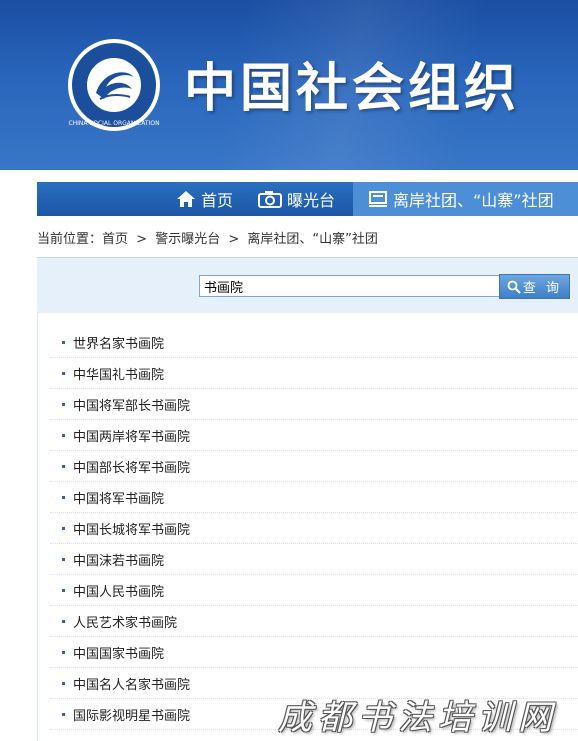 This screenshot has height=741, width=578. I want to click on list-item: 中国将军书画院, so click(314, 497).